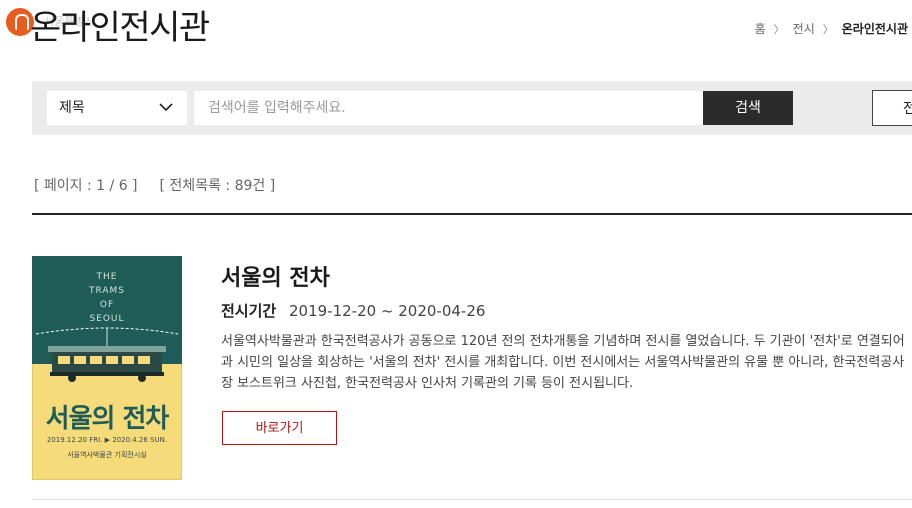 The height and width of the screenshot is (508, 912). I want to click on breadcrumb: 홈 〉 전시 〉 온라인전시관, so click(831, 28).